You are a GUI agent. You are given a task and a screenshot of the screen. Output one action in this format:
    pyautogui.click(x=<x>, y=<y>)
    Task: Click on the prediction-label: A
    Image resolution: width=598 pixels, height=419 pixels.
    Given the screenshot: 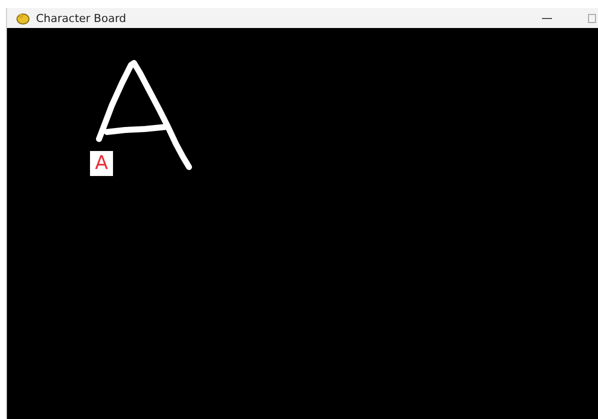 What is the action you would take?
    pyautogui.click(x=101, y=163)
    